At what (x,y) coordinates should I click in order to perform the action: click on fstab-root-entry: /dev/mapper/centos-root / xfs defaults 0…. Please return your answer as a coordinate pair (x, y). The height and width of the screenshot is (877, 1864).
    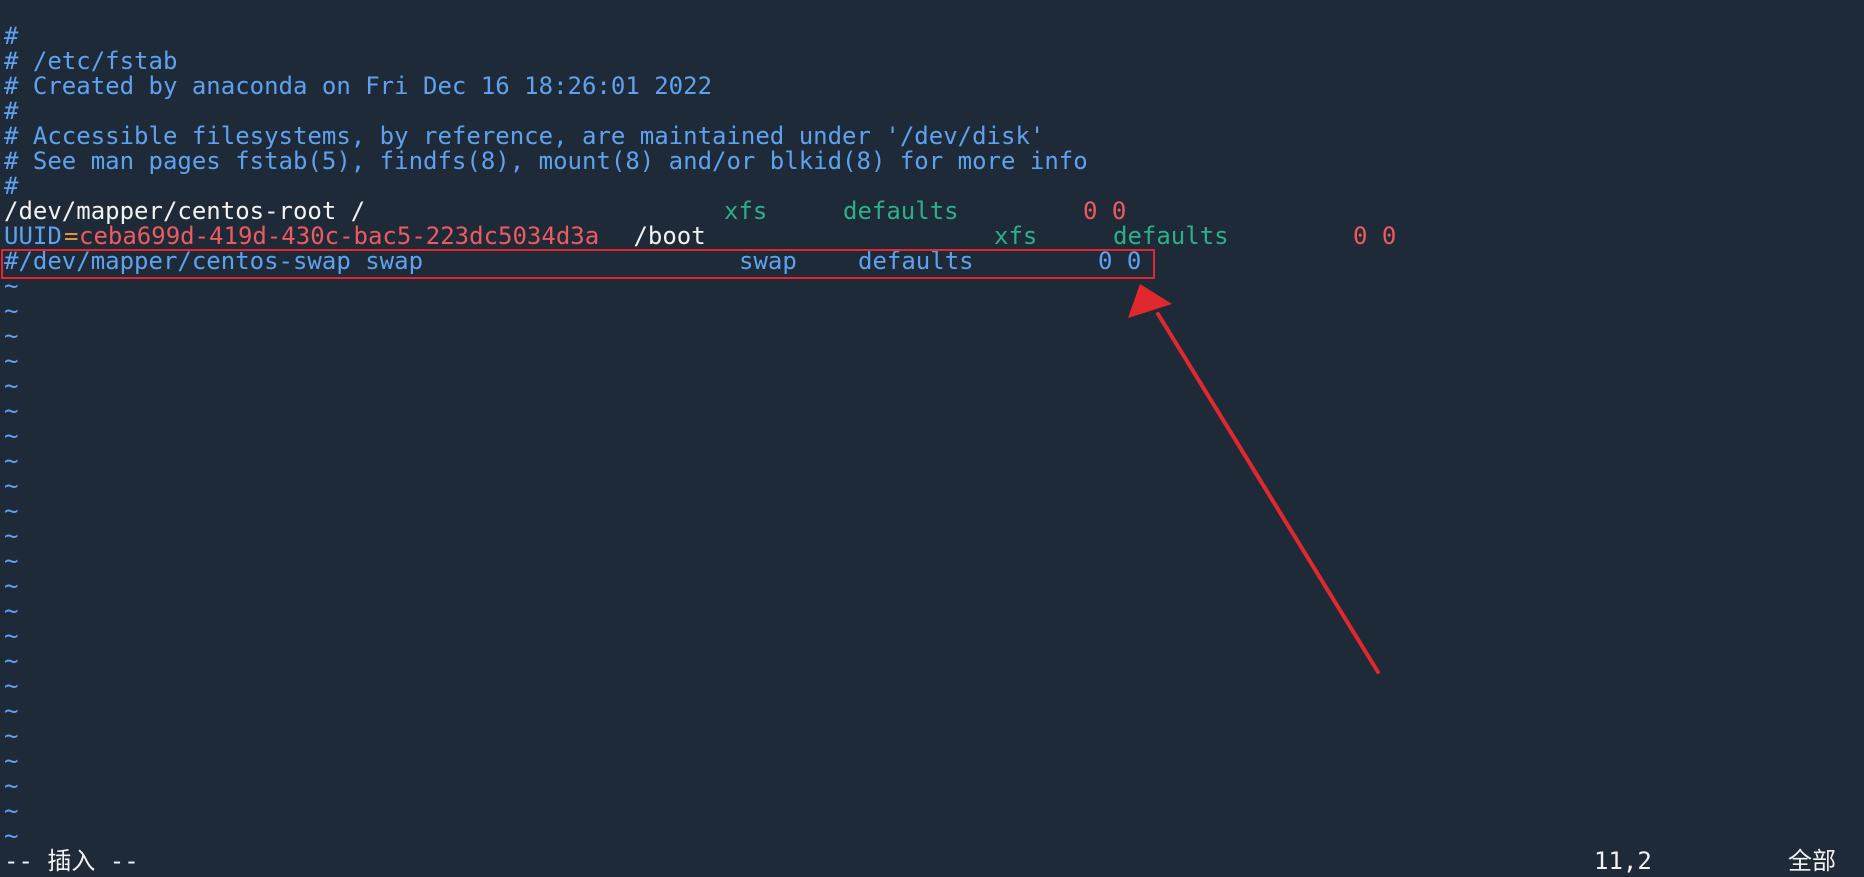
    Looking at the image, I should click on (604, 211).